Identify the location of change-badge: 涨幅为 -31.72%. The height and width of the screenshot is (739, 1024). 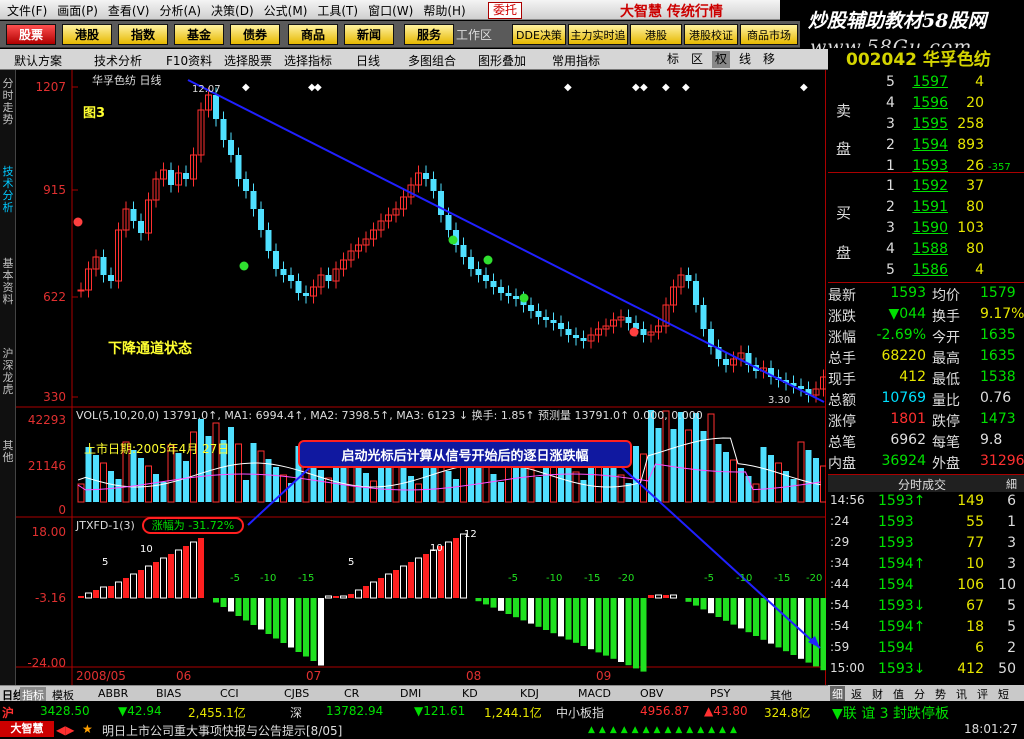
(193, 525).